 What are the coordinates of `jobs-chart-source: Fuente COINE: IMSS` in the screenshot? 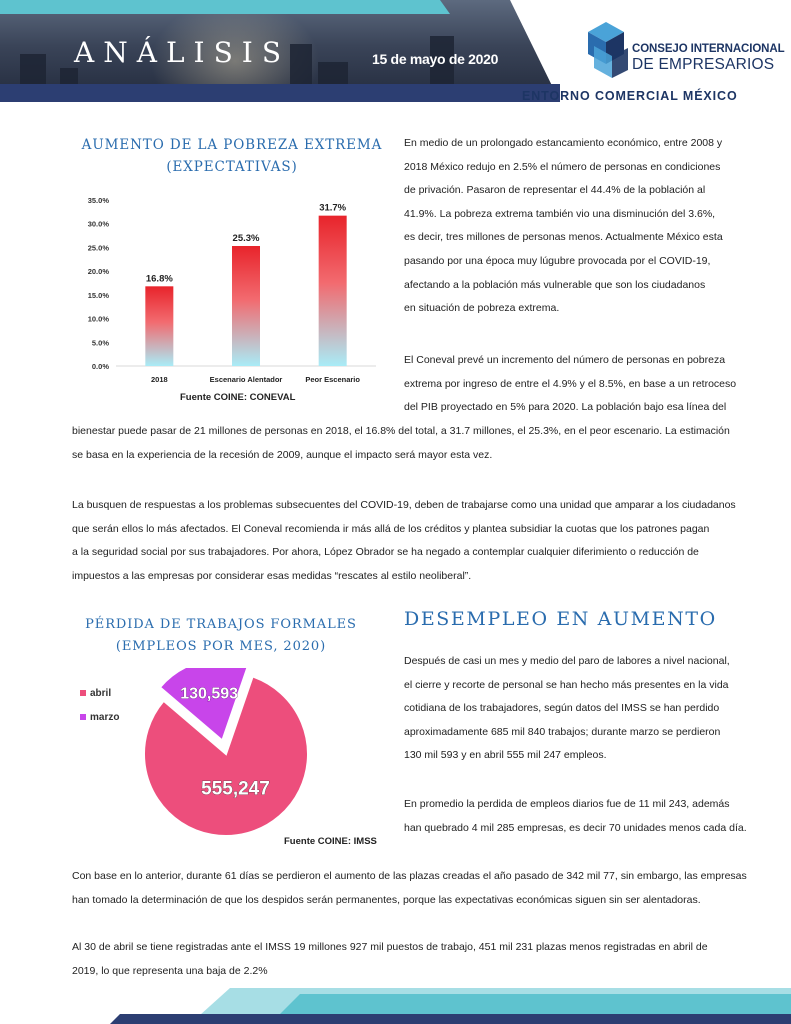 It's located at (330, 841).